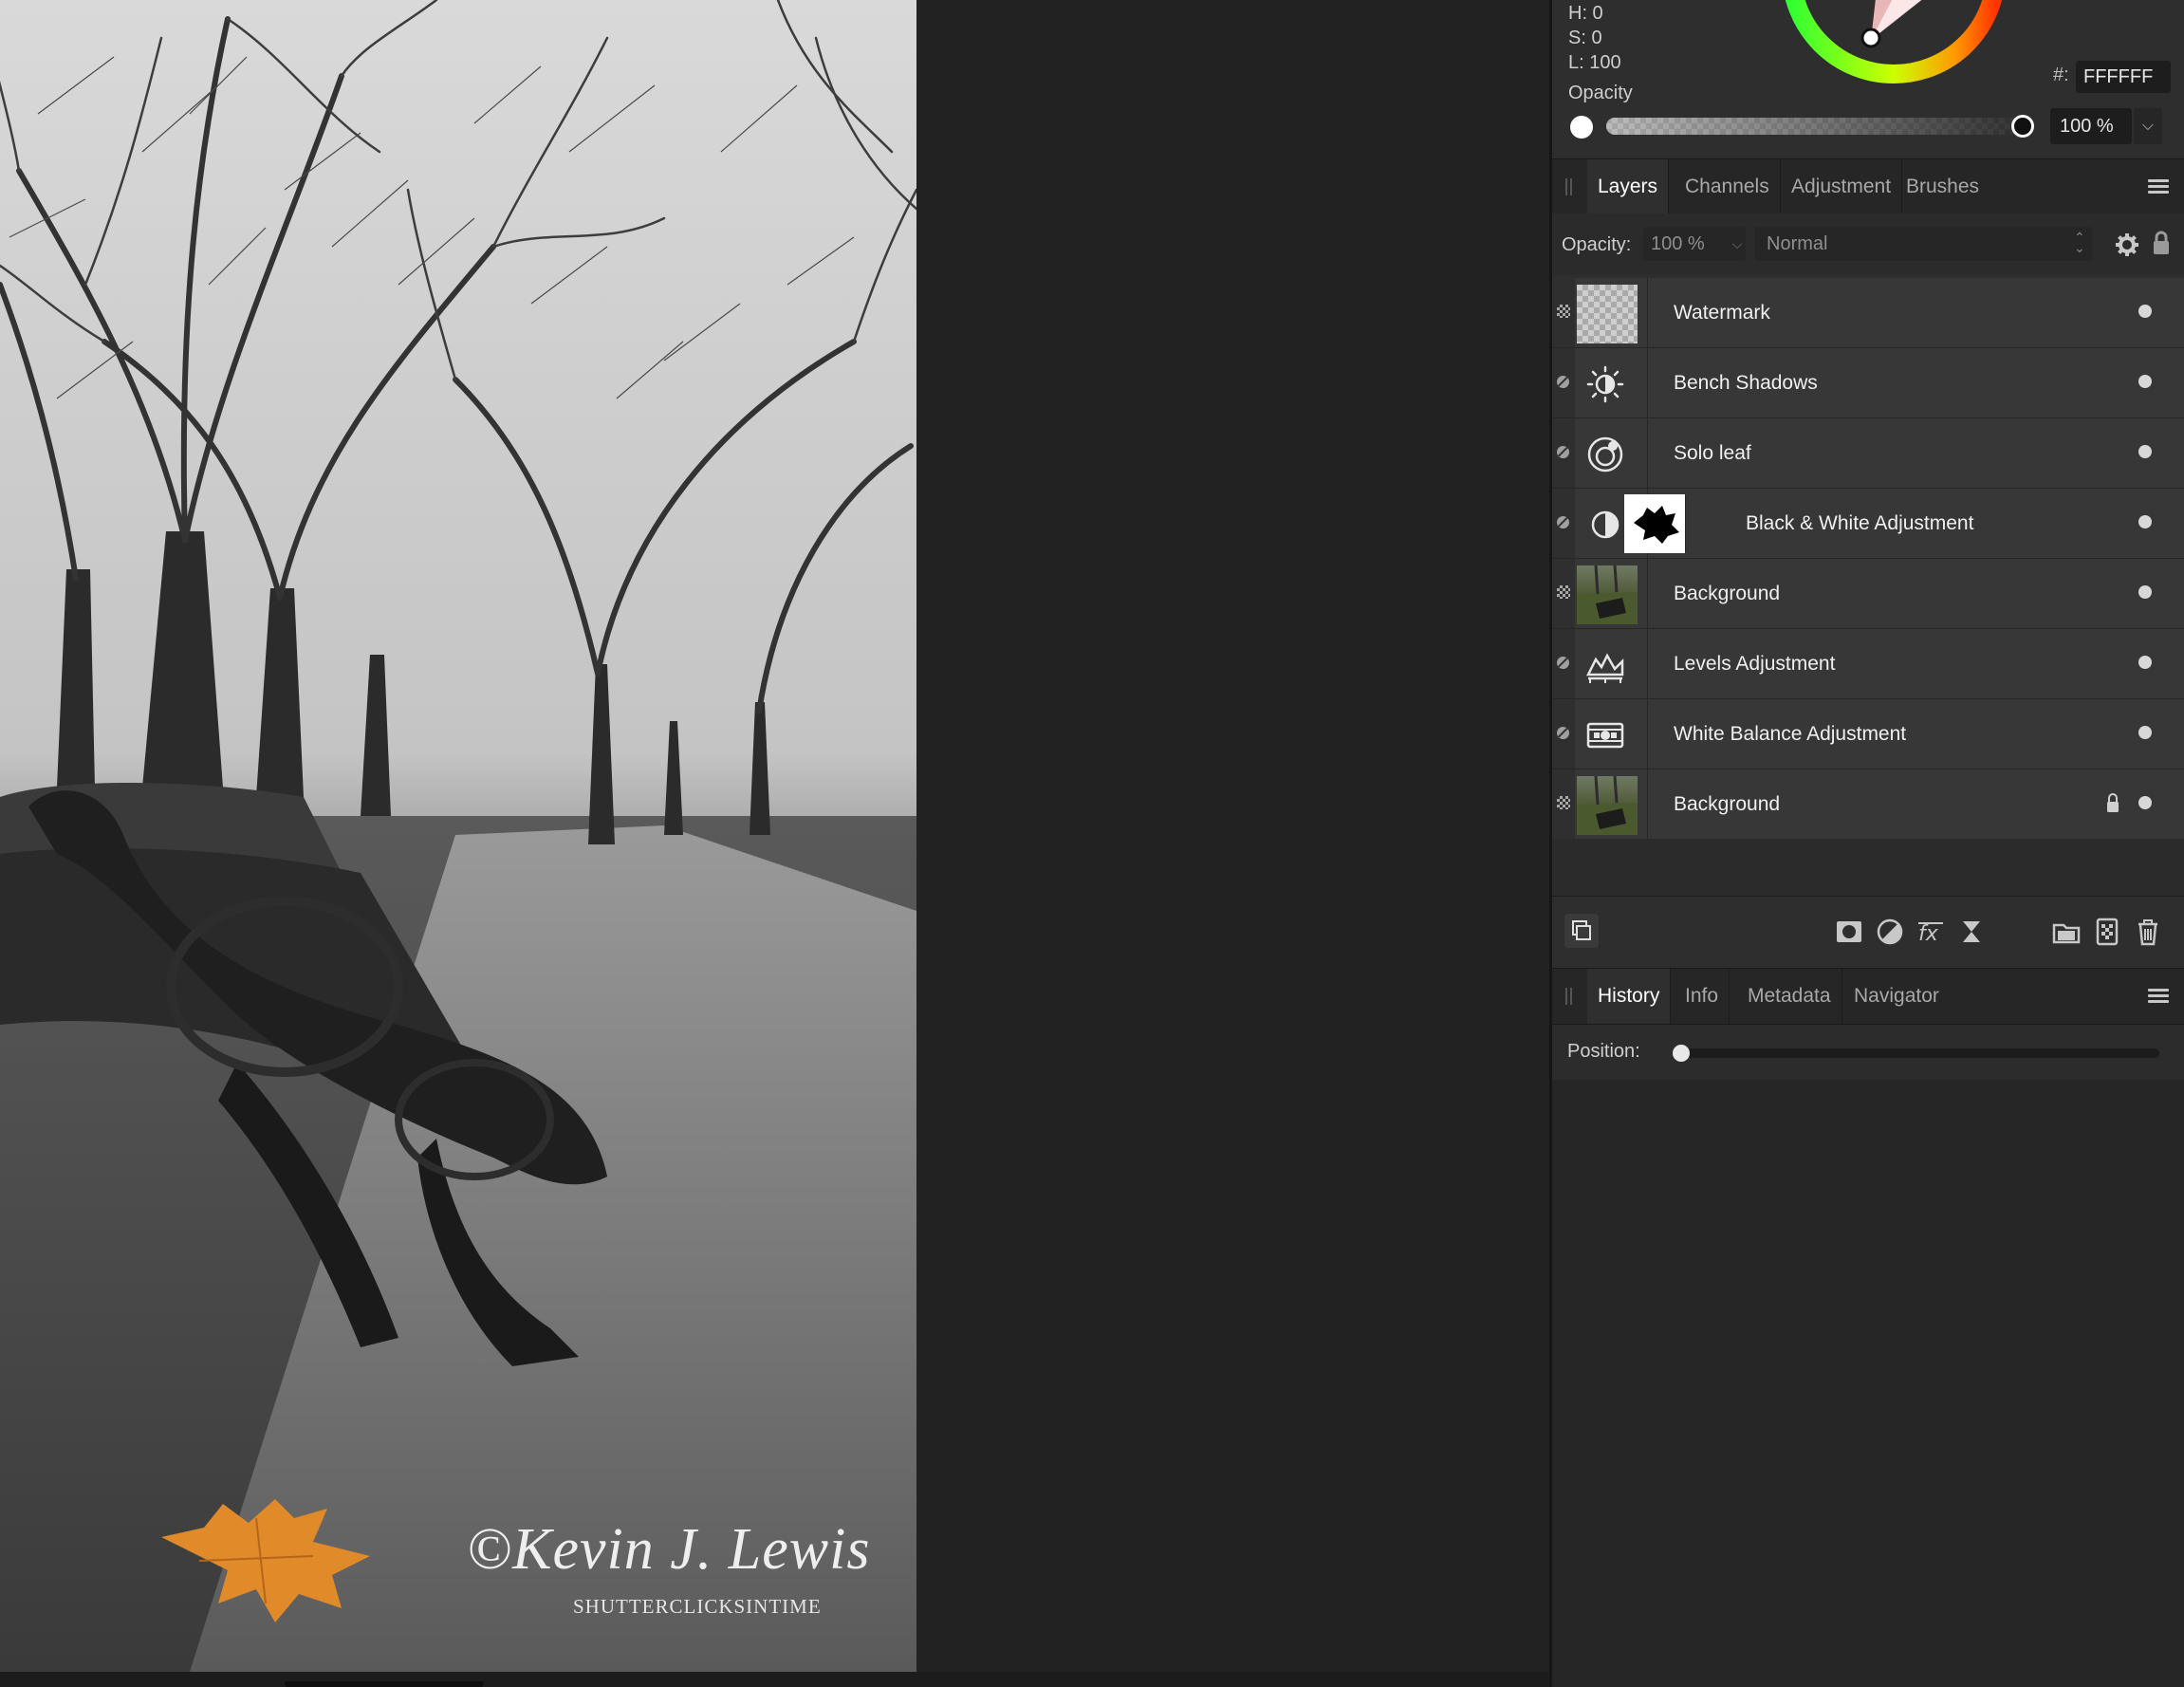 Image resolution: width=2184 pixels, height=1687 pixels. Describe the element at coordinates (1605, 735) in the screenshot. I see `white-balance-icon` at that location.